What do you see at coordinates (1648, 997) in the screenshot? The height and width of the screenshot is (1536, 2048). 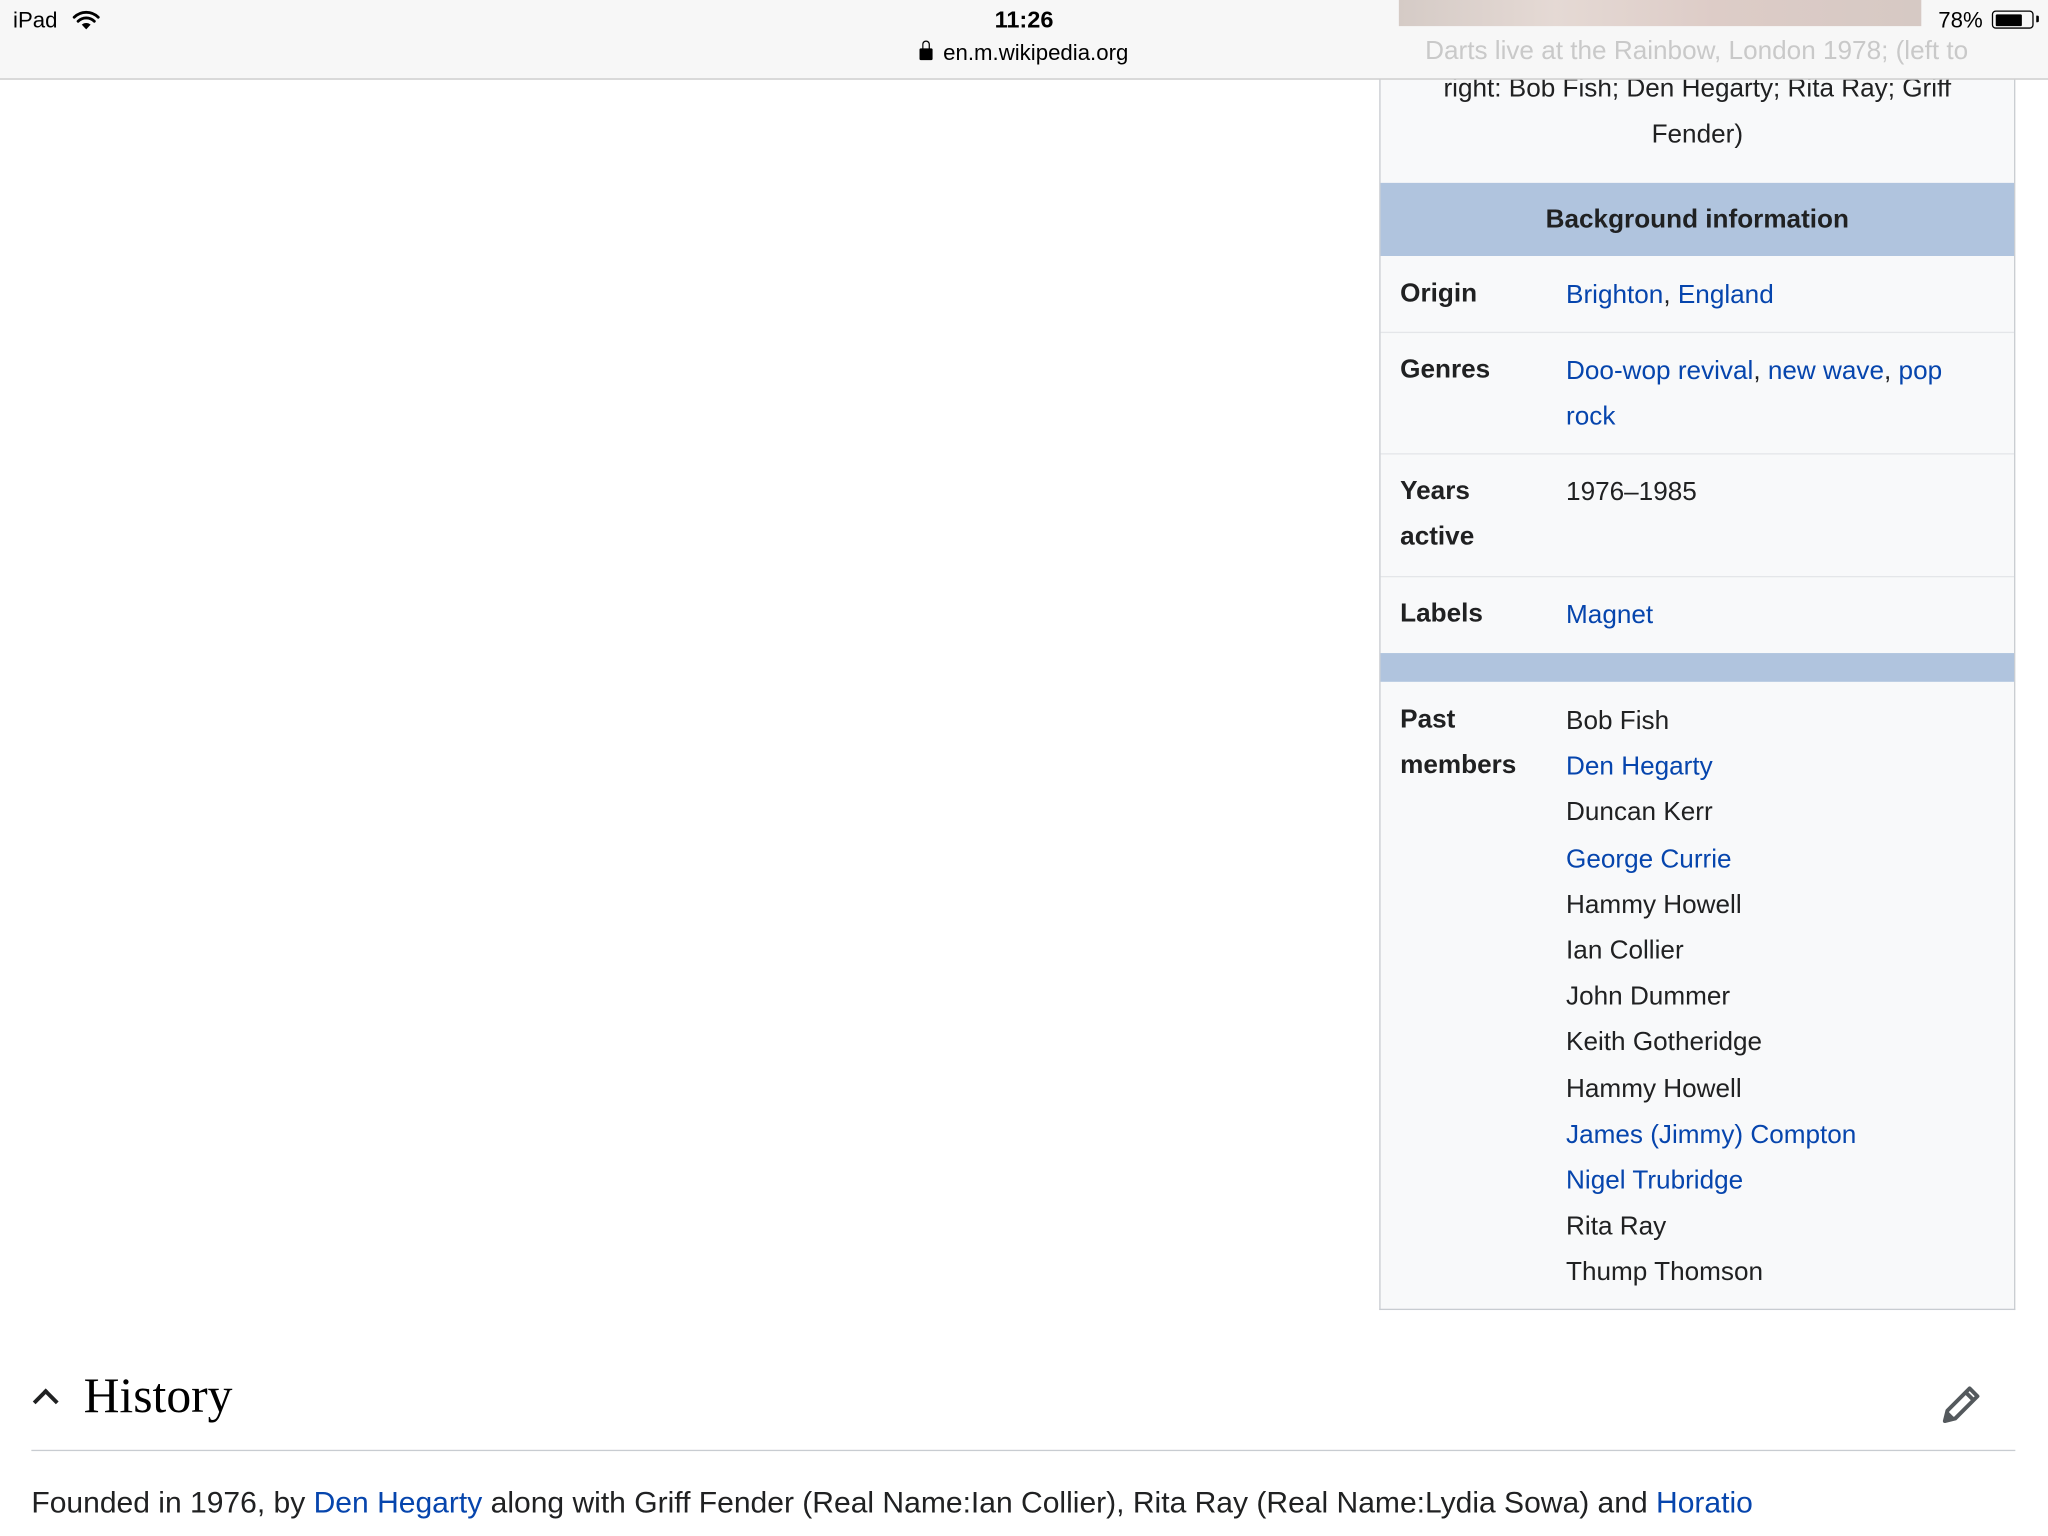 I see `member-name: John Dummer` at bounding box center [1648, 997].